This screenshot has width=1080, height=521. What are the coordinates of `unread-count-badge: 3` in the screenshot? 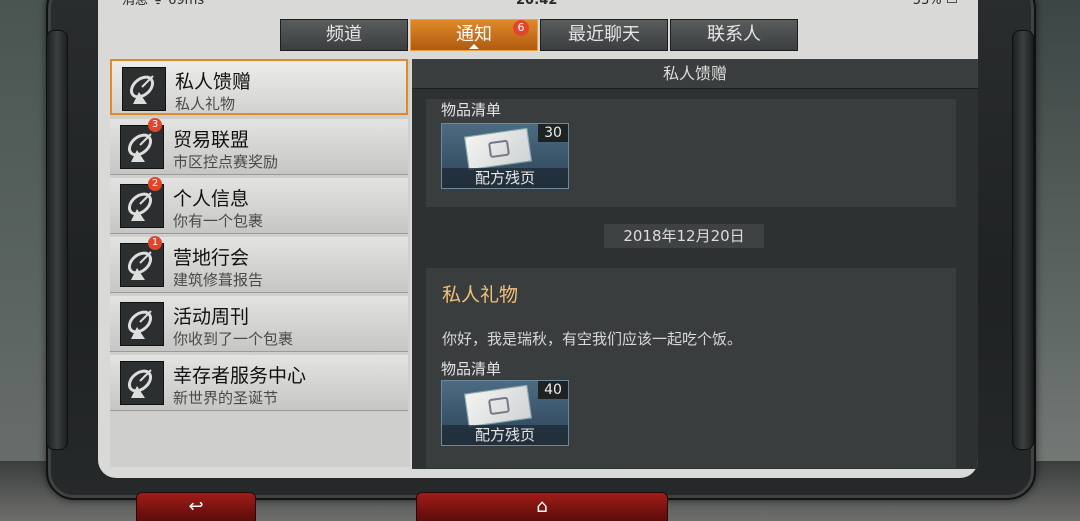 It's located at (155, 125).